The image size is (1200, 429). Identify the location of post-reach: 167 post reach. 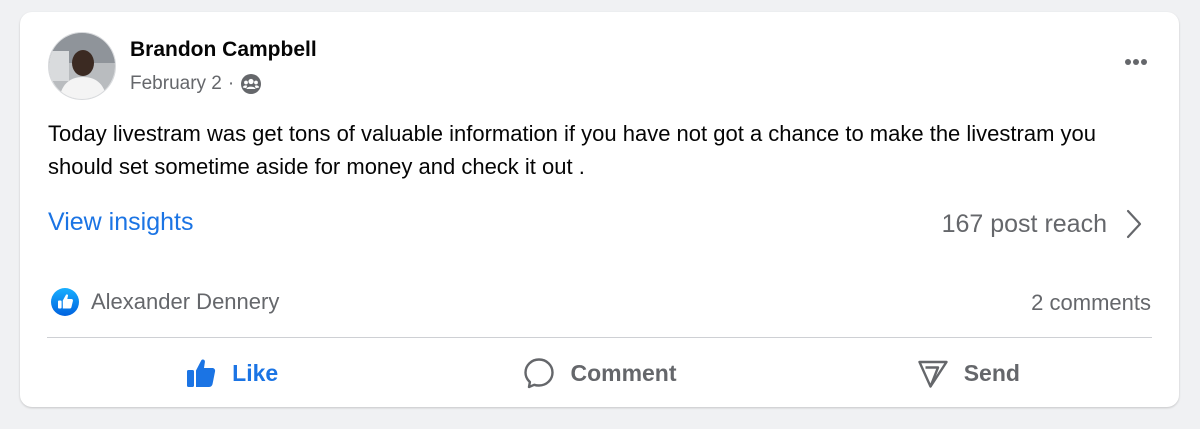
(1042, 224).